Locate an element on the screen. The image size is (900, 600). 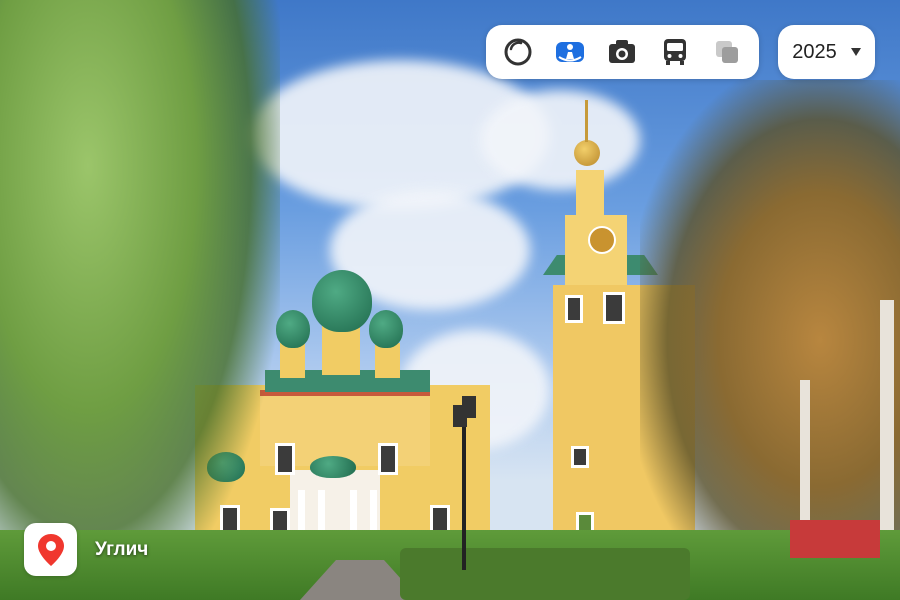
transport-button is located at coordinates (675, 52).